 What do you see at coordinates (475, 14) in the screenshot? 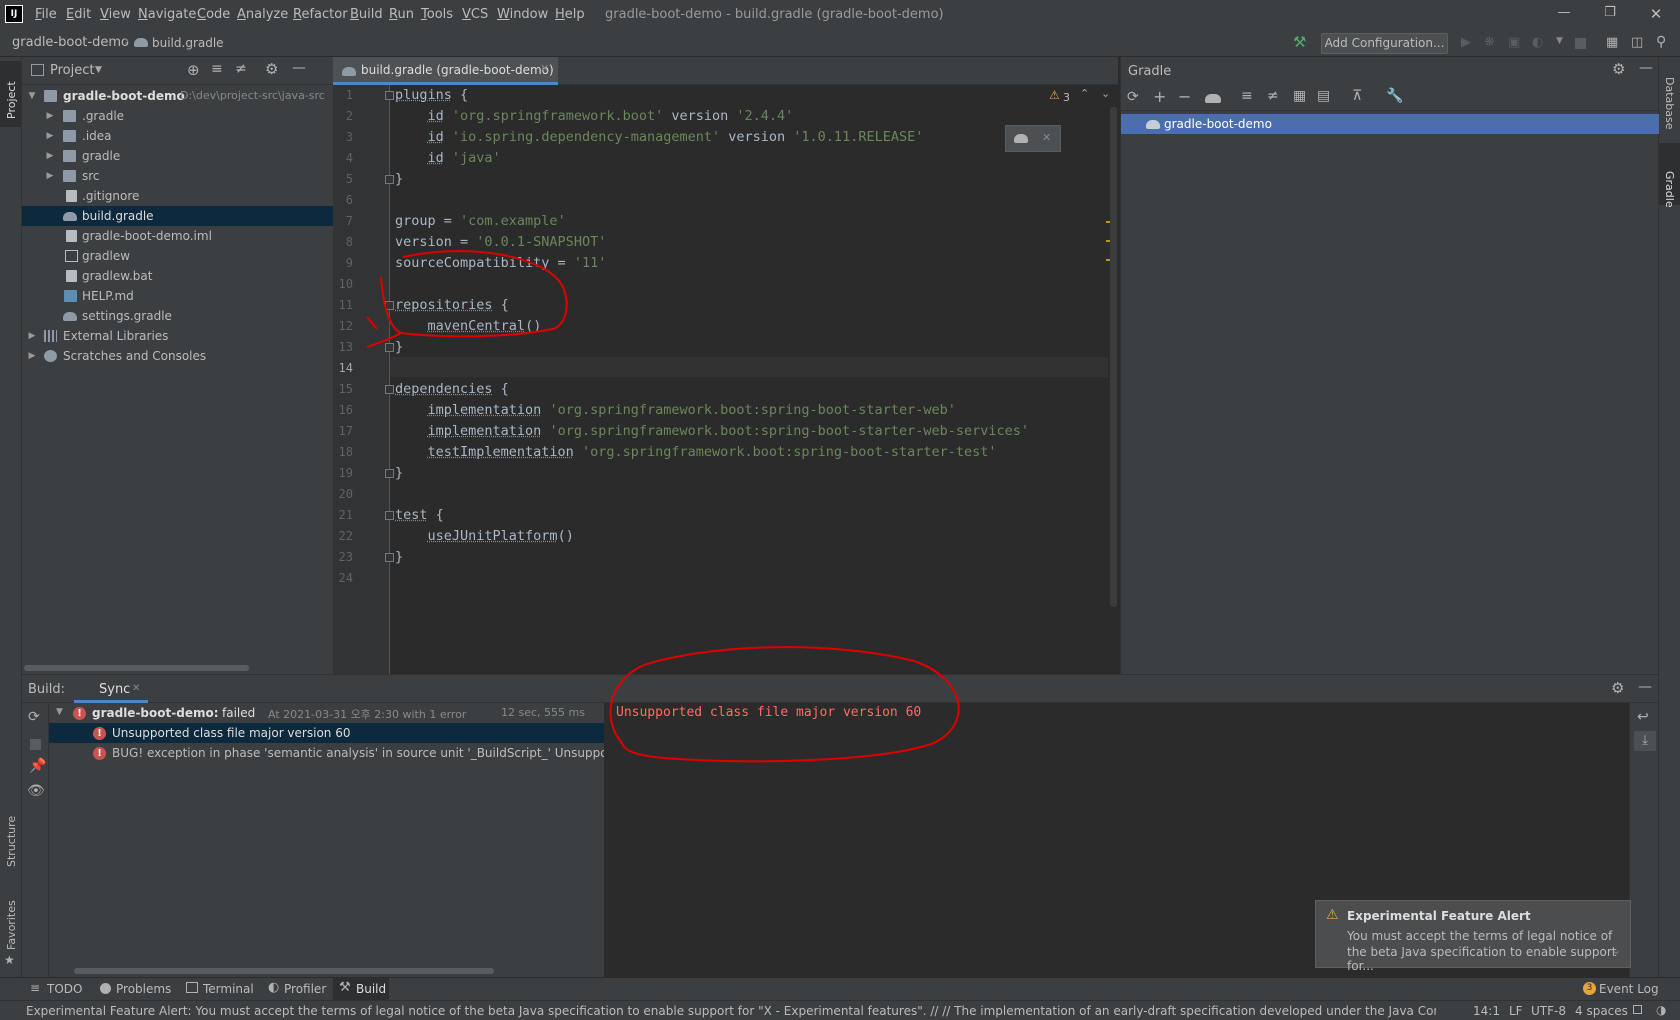
I see `menu-vcs: VCS` at bounding box center [475, 14].